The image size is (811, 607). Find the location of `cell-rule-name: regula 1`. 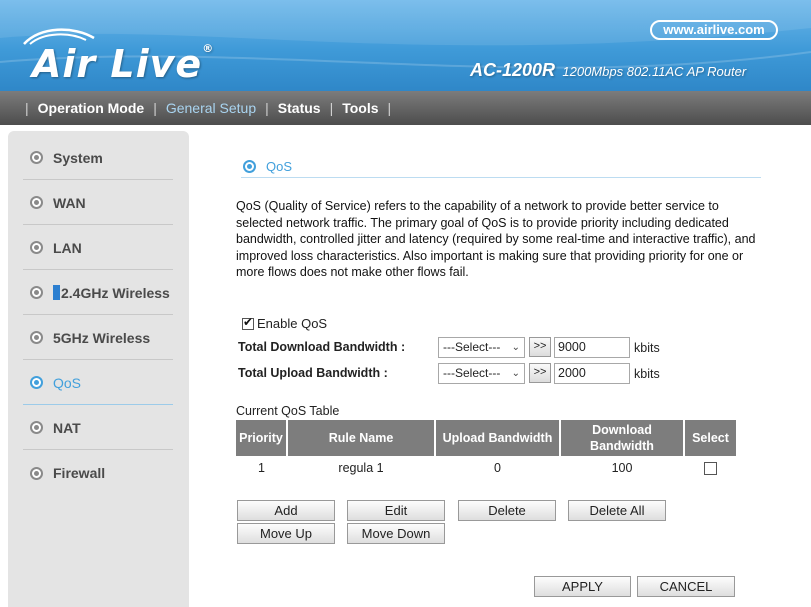

cell-rule-name: regula 1 is located at coordinates (361, 468).